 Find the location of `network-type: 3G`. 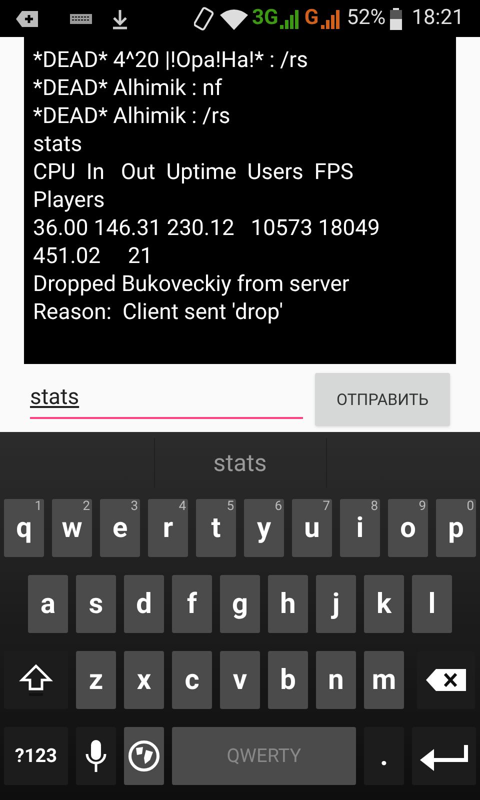

network-type: 3G is located at coordinates (265, 18).